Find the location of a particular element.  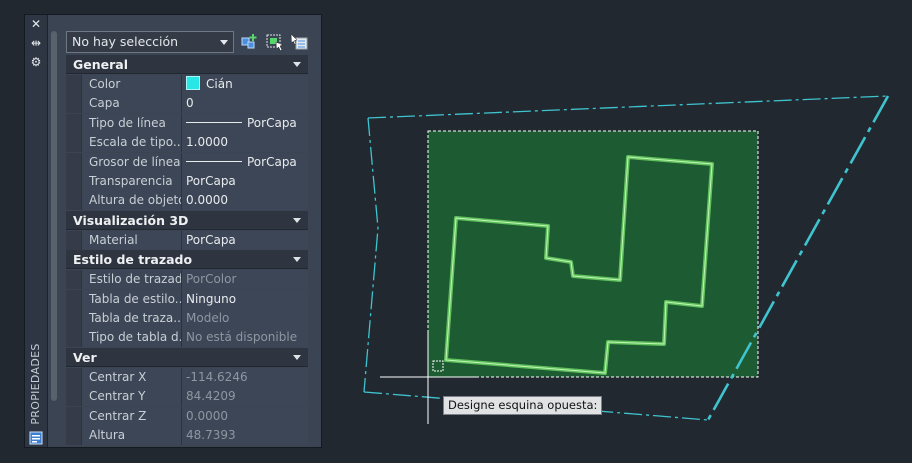

property-row: Centrar Y 84.4209 is located at coordinates (187, 397).